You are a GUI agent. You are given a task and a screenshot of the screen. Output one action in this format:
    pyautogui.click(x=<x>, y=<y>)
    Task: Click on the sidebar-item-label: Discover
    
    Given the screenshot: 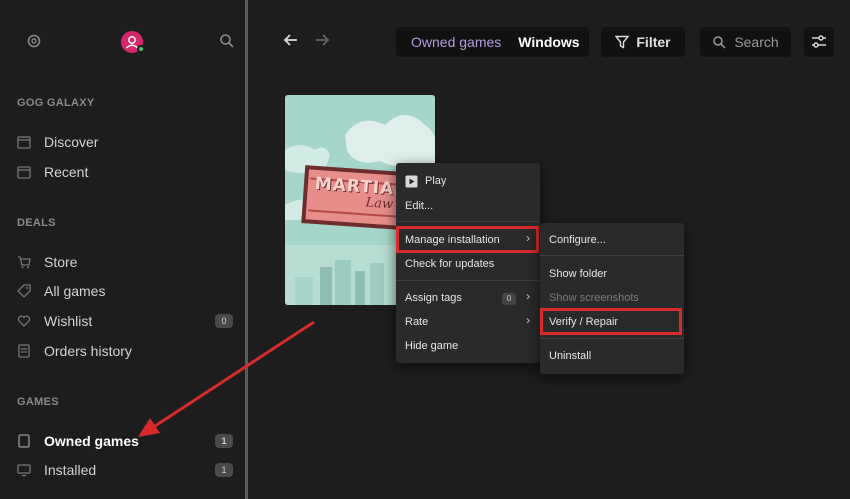 What is the action you would take?
    pyautogui.click(x=71, y=142)
    